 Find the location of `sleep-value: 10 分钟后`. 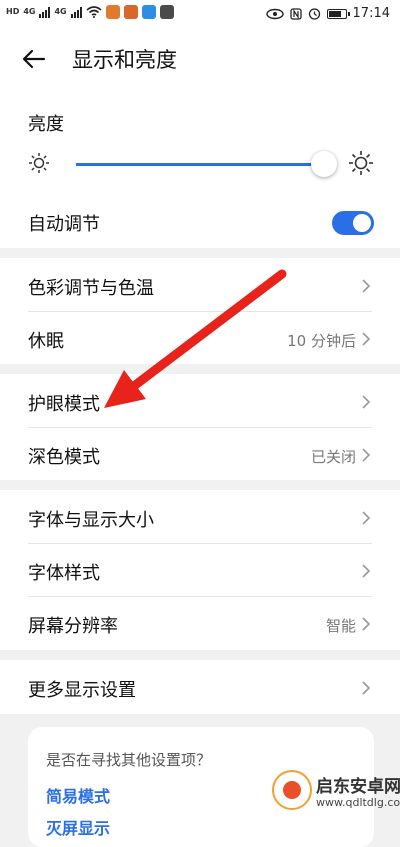

sleep-value: 10 分钟后 is located at coordinates (321, 341).